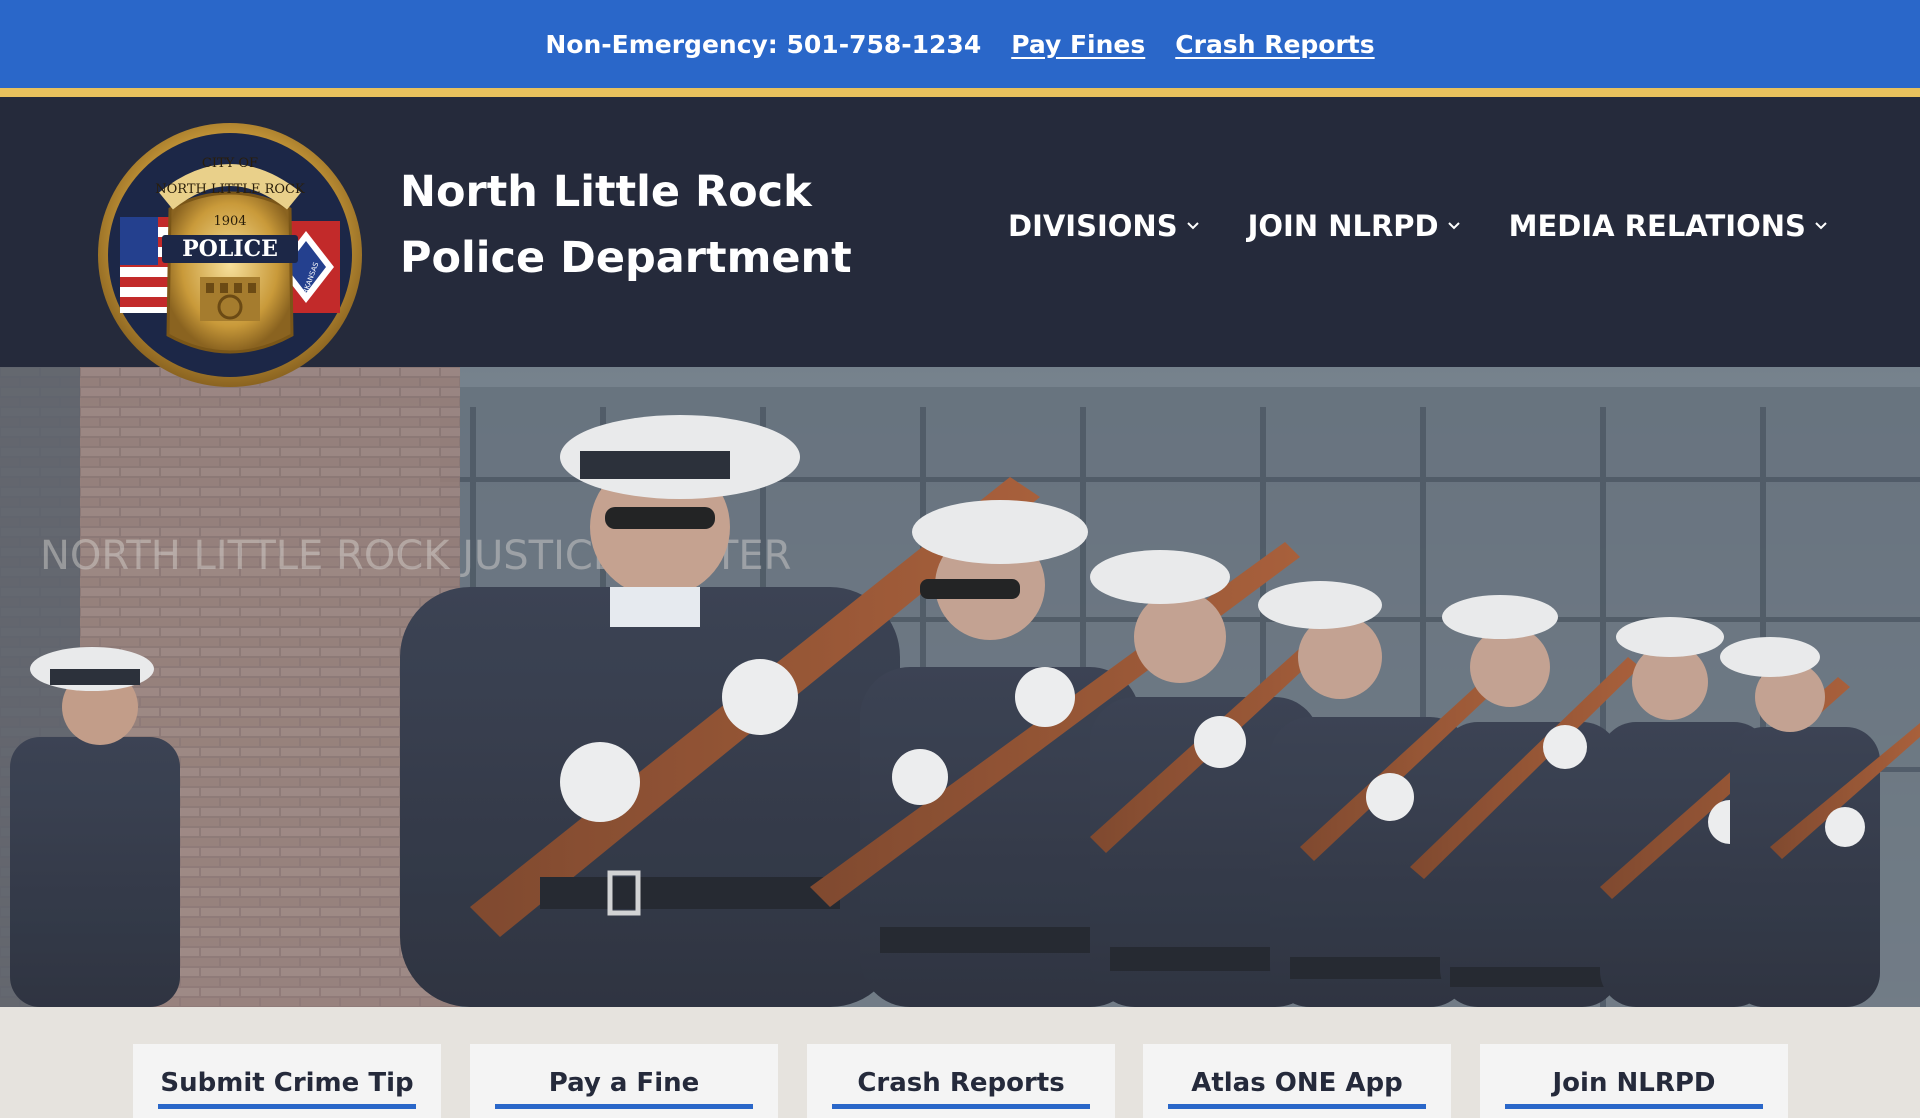 The height and width of the screenshot is (1118, 1920). What do you see at coordinates (1093, 226) in the screenshot?
I see `nav-label: DIVISIONS` at bounding box center [1093, 226].